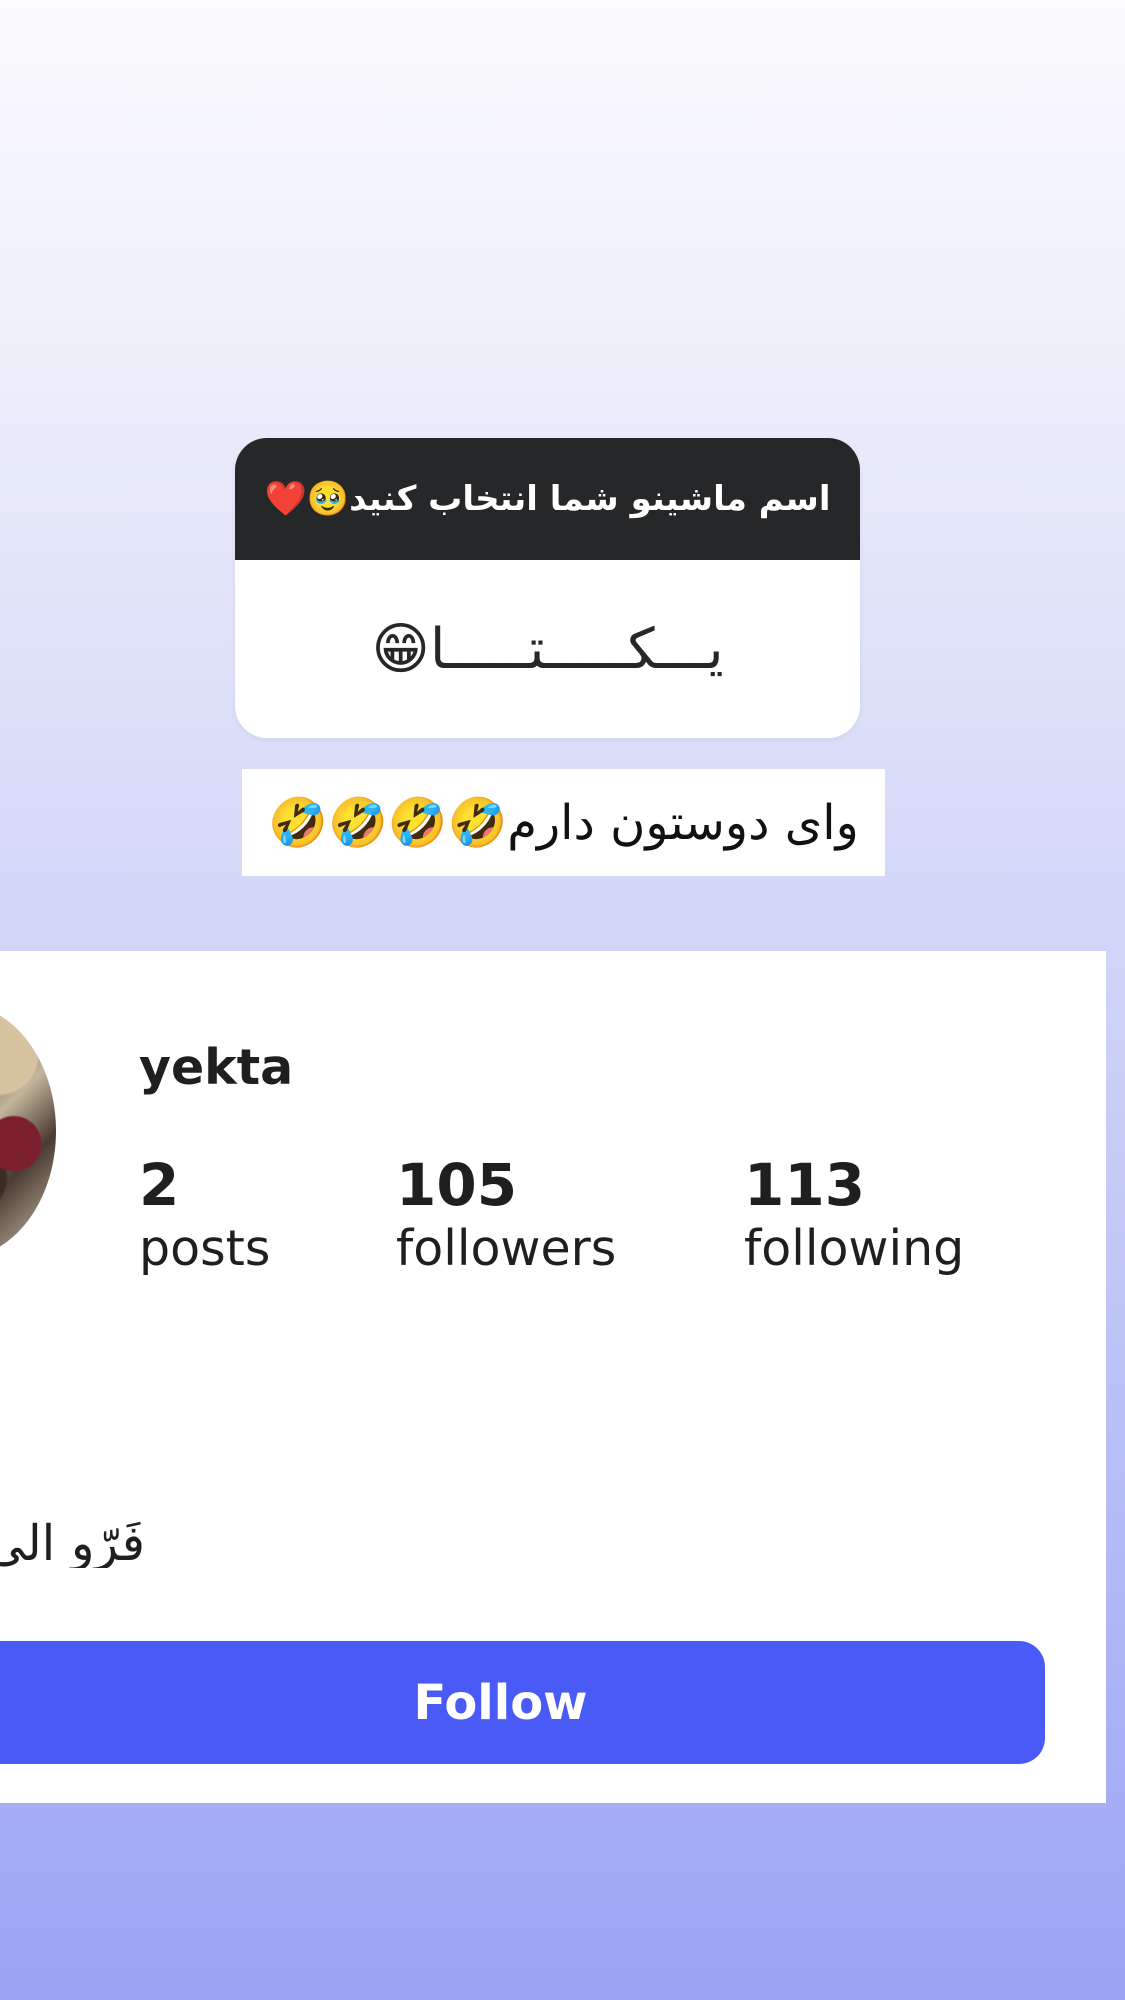 The width and height of the screenshot is (1125, 2000). Describe the element at coordinates (159, 1185) in the screenshot. I see `posts-count: 2` at that location.